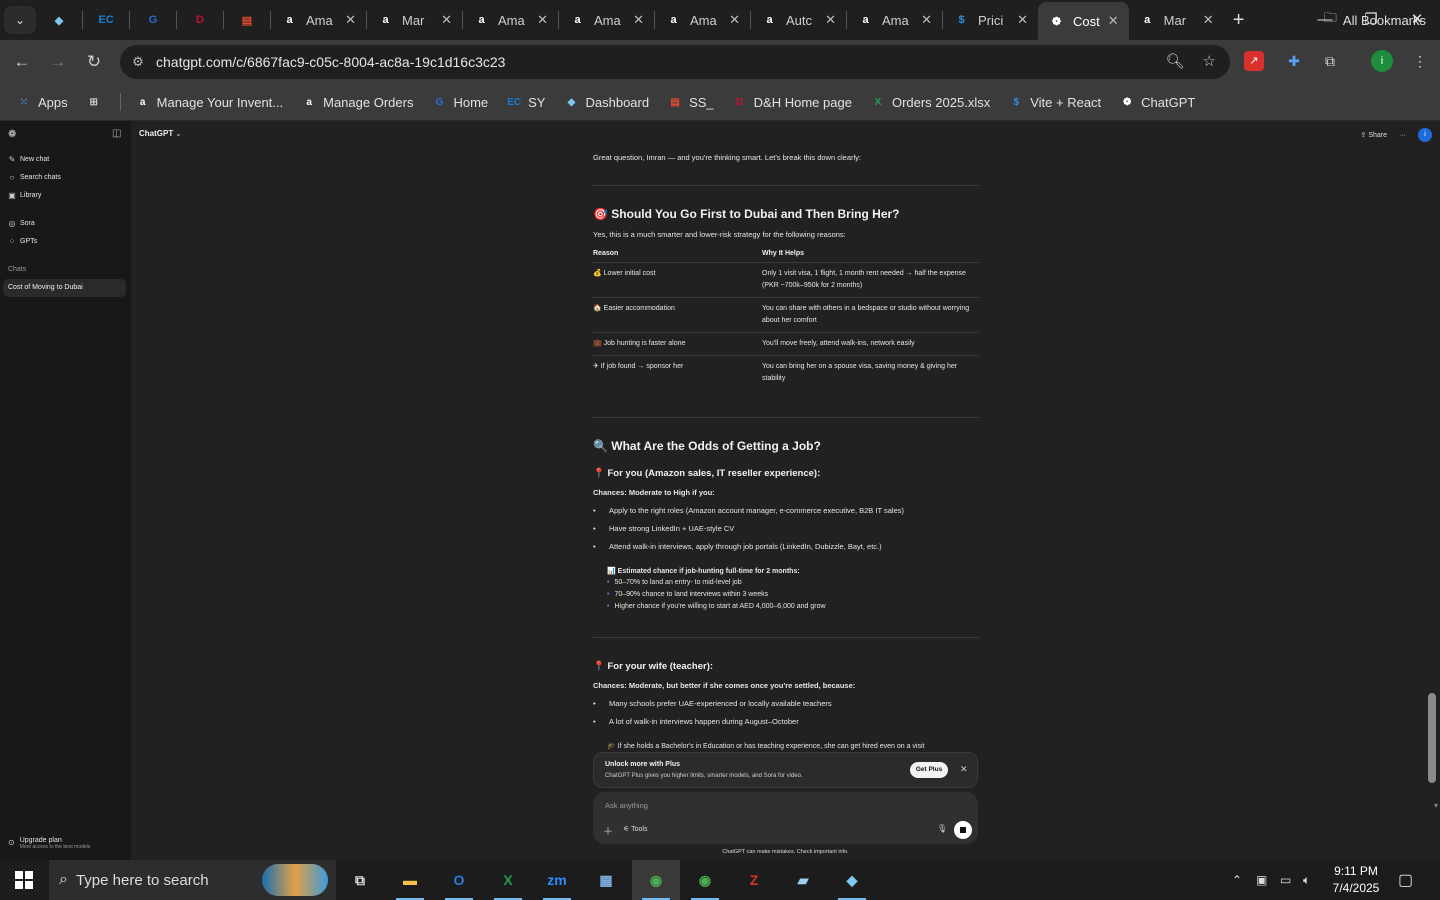 This screenshot has height=900, width=1440. What do you see at coordinates (786, 417) in the screenshot?
I see `divider` at bounding box center [786, 417].